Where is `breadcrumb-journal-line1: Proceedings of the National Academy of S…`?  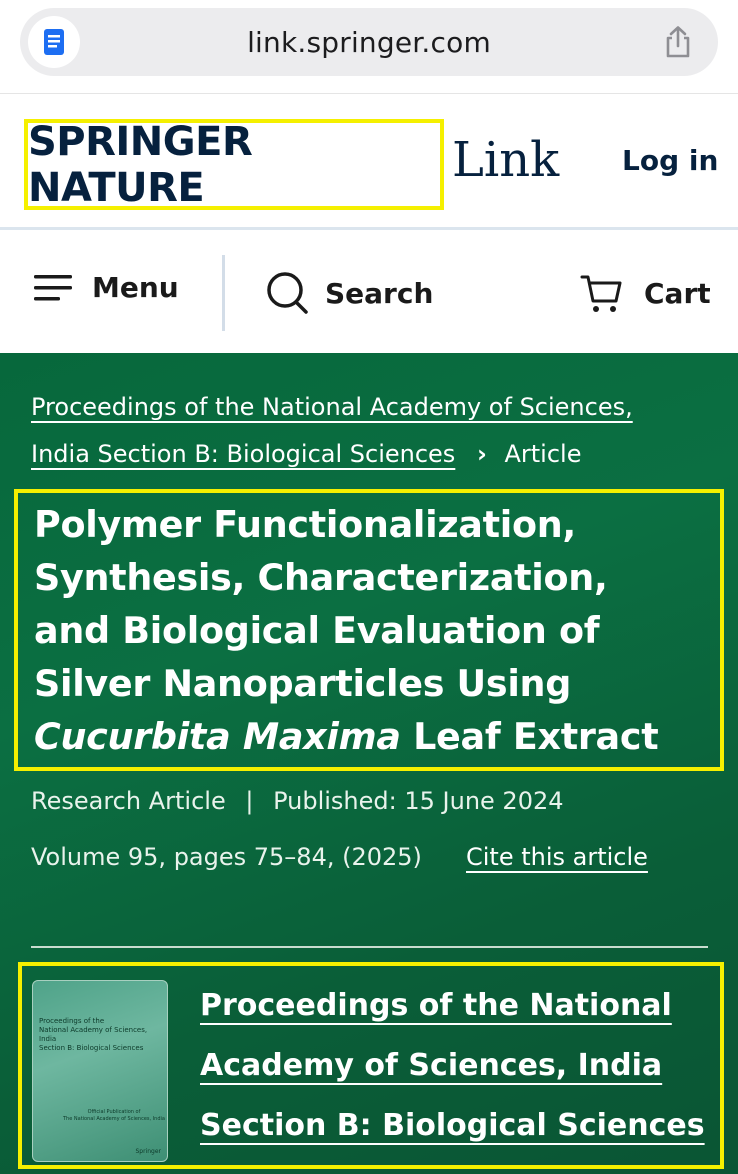 breadcrumb-journal-line1: Proceedings of the National Academy of S… is located at coordinates (332, 407).